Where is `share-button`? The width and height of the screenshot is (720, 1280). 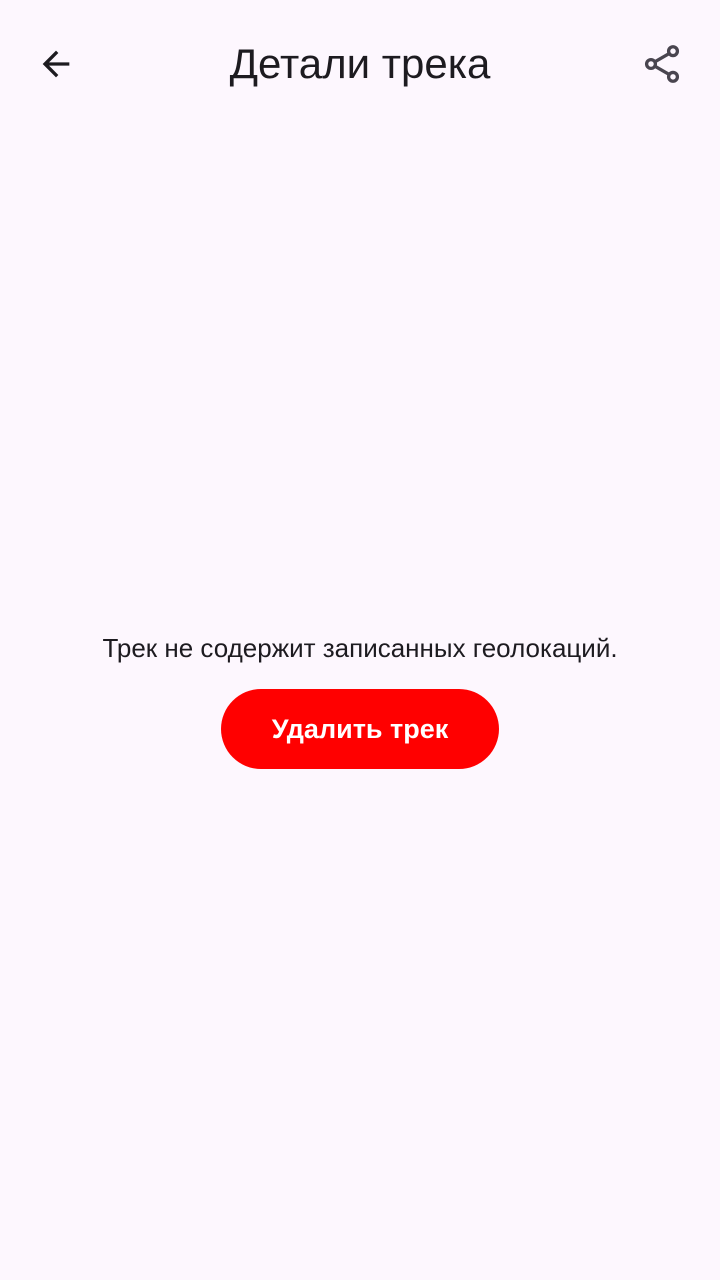
share-button is located at coordinates (662, 64).